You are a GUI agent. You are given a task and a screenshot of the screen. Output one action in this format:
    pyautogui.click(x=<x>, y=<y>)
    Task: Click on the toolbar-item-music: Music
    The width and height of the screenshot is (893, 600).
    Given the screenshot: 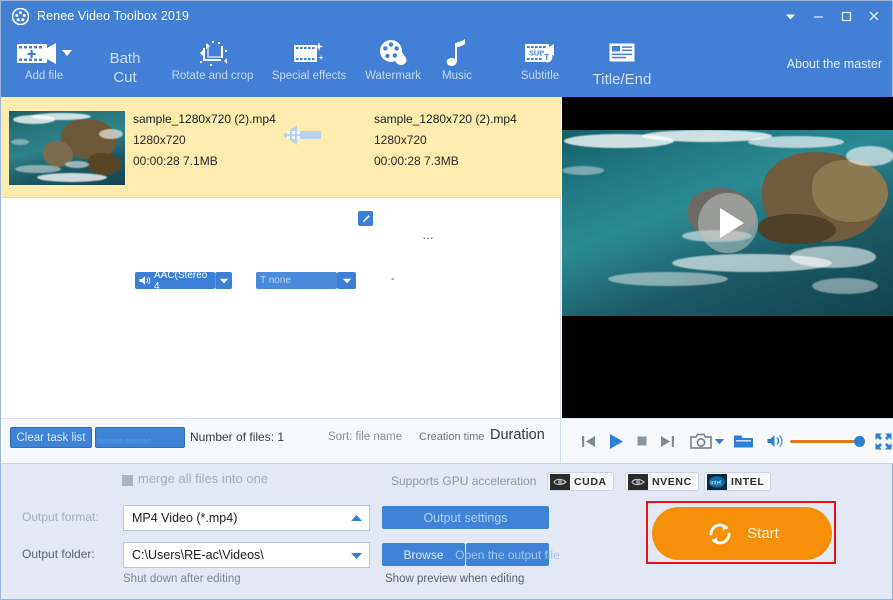 What is the action you would take?
    pyautogui.click(x=457, y=64)
    